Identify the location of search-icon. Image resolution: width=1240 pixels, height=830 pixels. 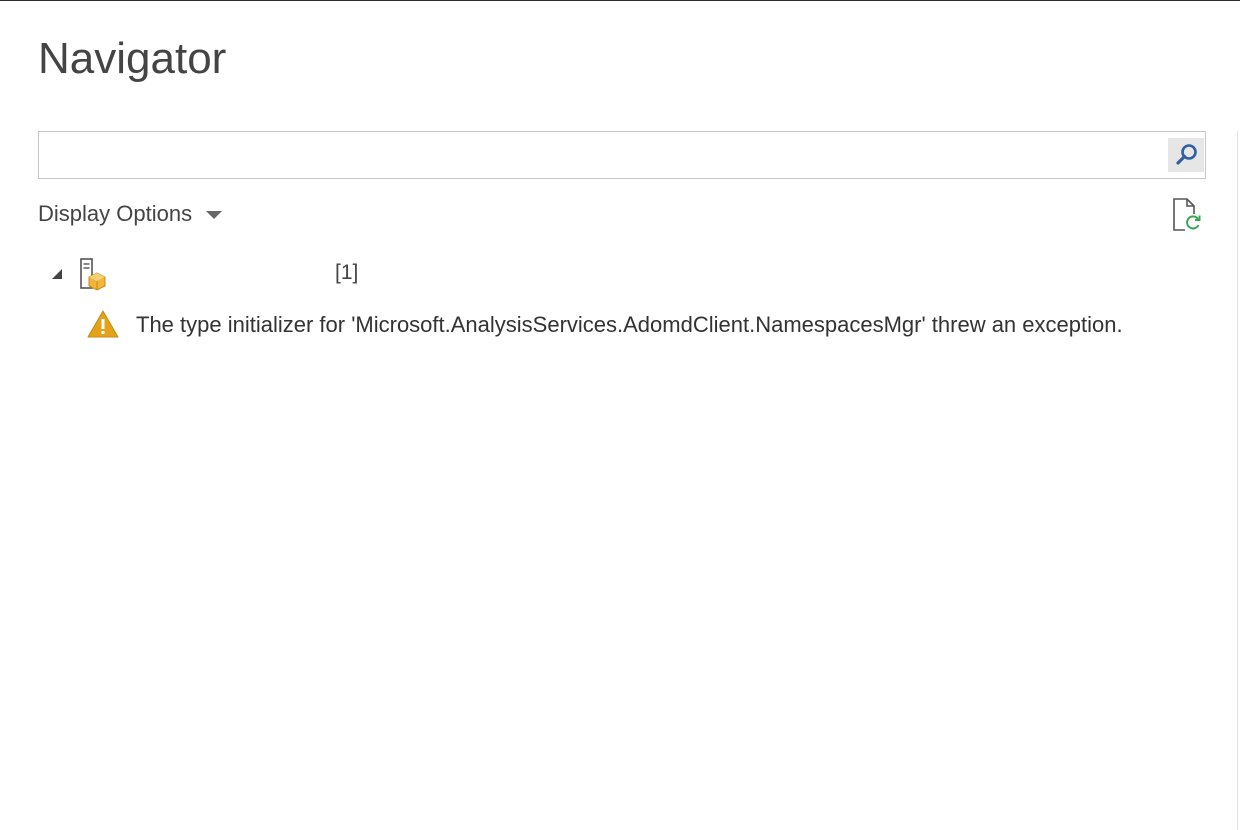
(1186, 154).